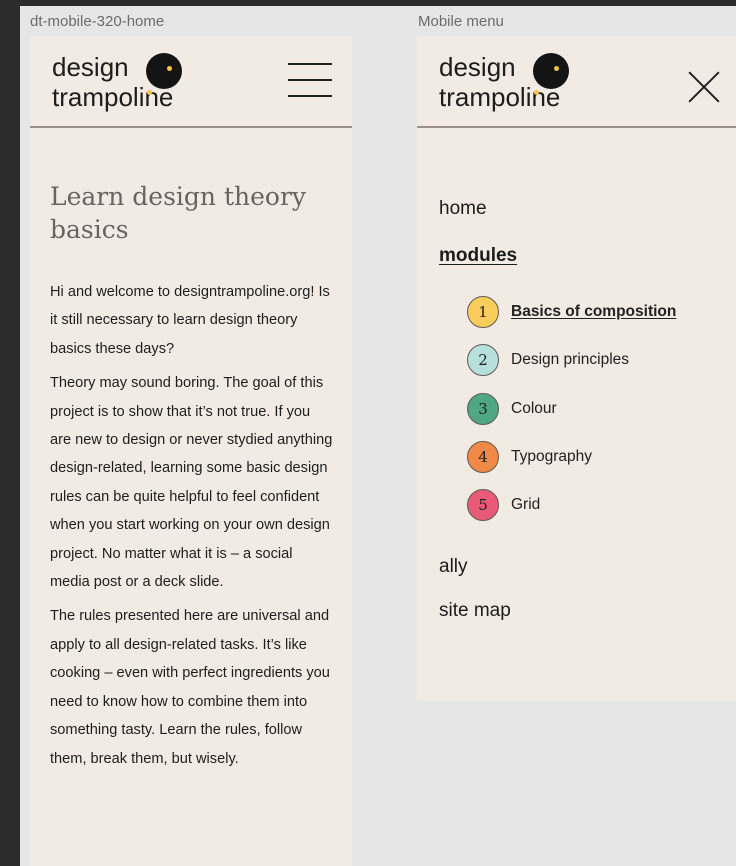 The width and height of the screenshot is (736, 866). I want to click on menu-header: design trampoline, so click(576, 82).